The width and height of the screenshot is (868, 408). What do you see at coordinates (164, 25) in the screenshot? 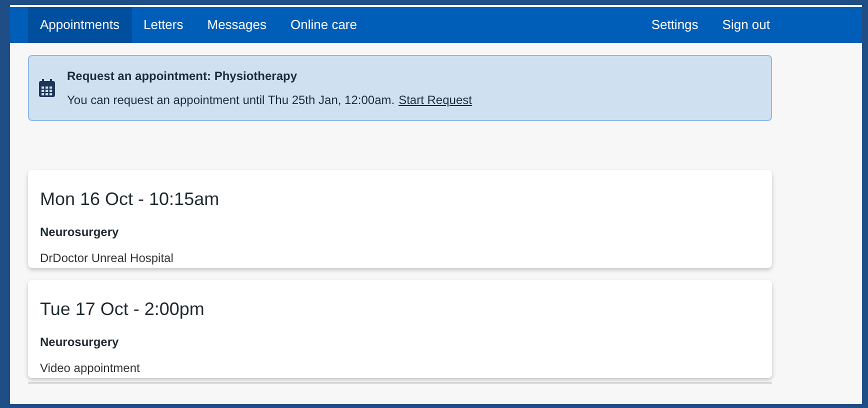
I see `nav-tab: Letters` at bounding box center [164, 25].